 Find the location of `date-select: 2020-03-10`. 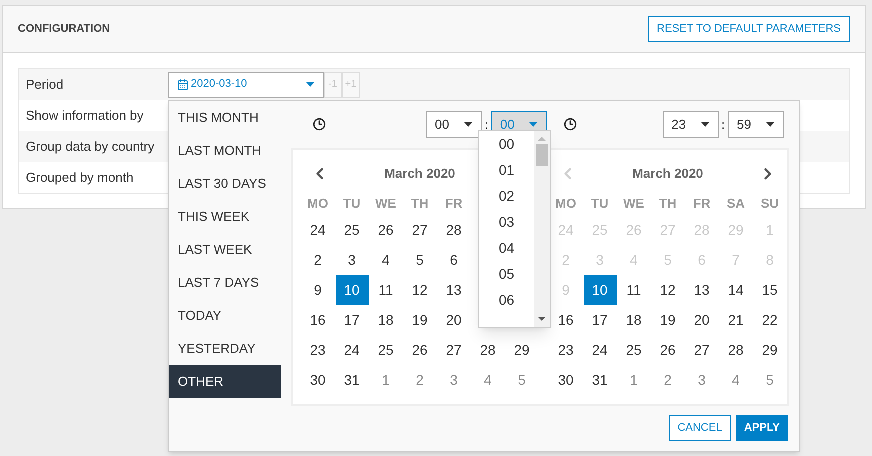

date-select: 2020-03-10 is located at coordinates (246, 85).